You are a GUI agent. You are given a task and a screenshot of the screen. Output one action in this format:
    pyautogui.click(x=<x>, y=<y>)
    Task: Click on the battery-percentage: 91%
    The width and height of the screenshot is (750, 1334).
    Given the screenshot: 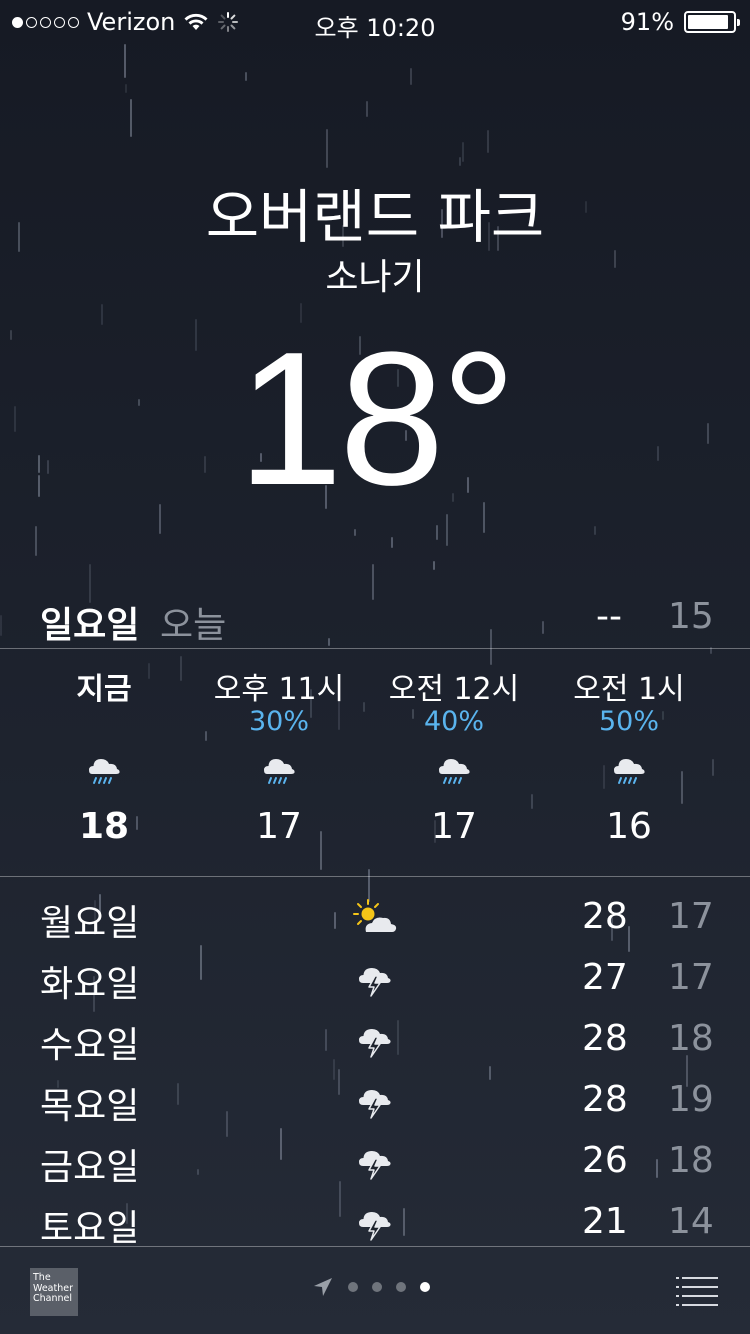 What is the action you would take?
    pyautogui.click(x=647, y=22)
    